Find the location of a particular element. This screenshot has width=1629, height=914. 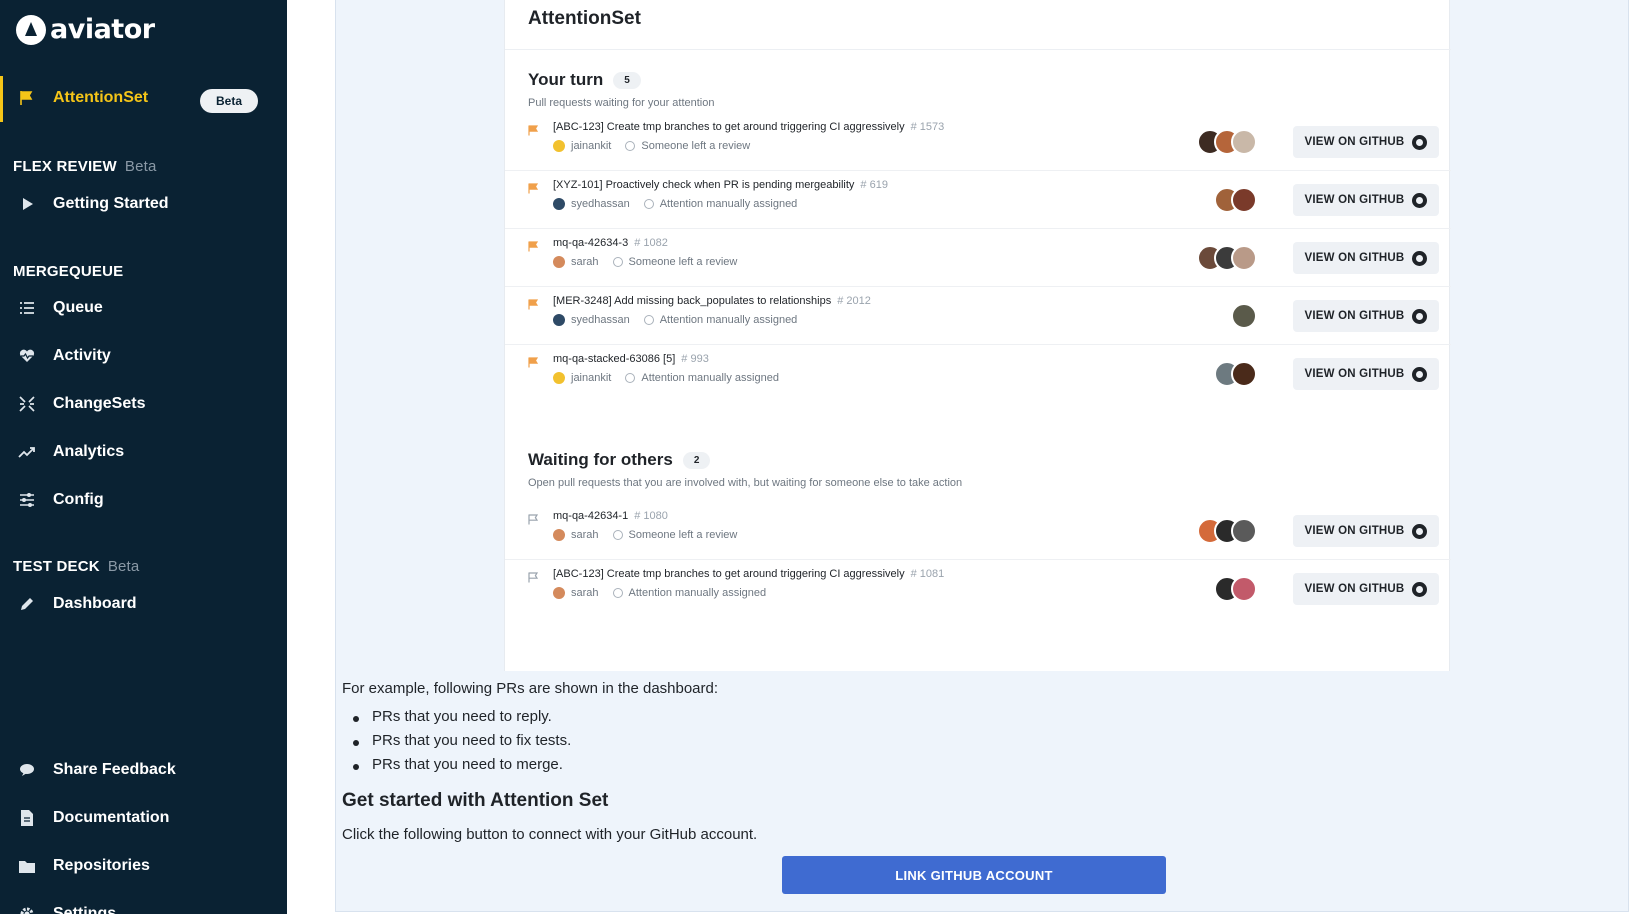

brand-name: aviator is located at coordinates (102, 29).